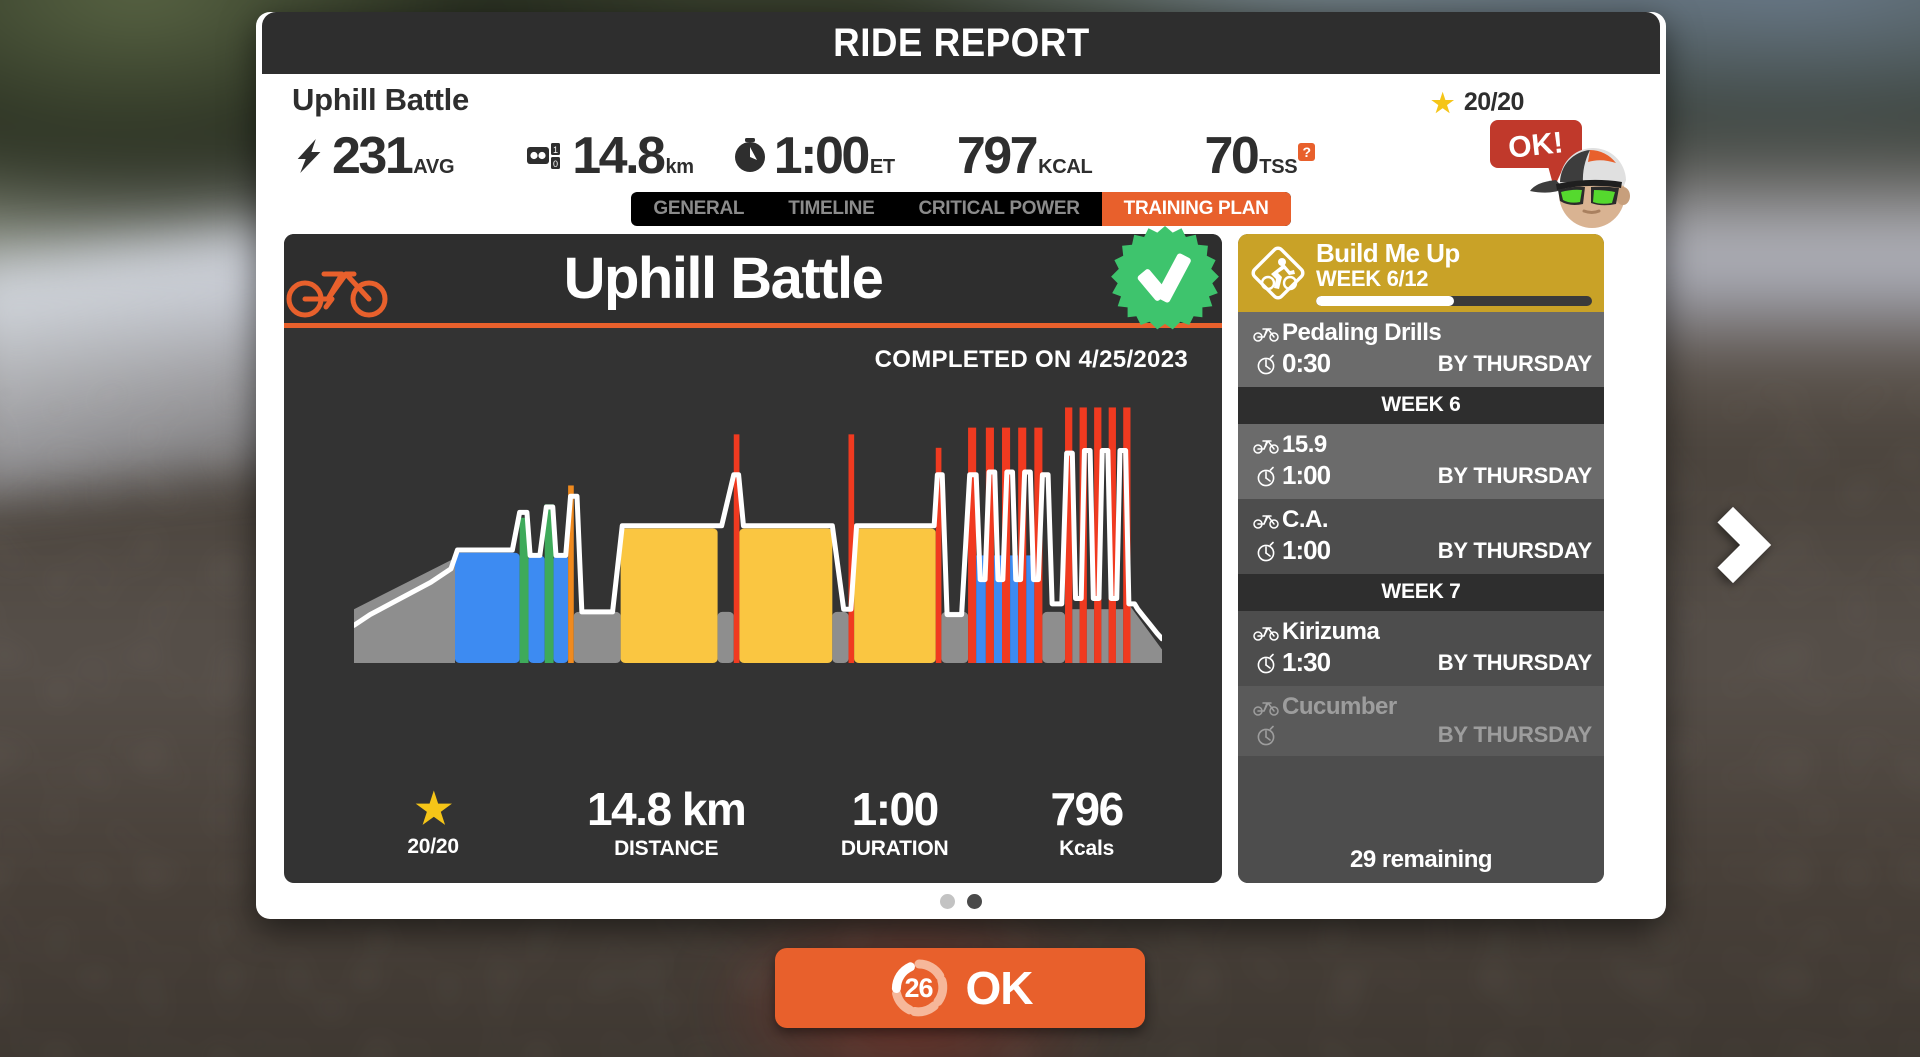  I want to click on metric-elapsed-time: 1:00 ET, so click(813, 156).